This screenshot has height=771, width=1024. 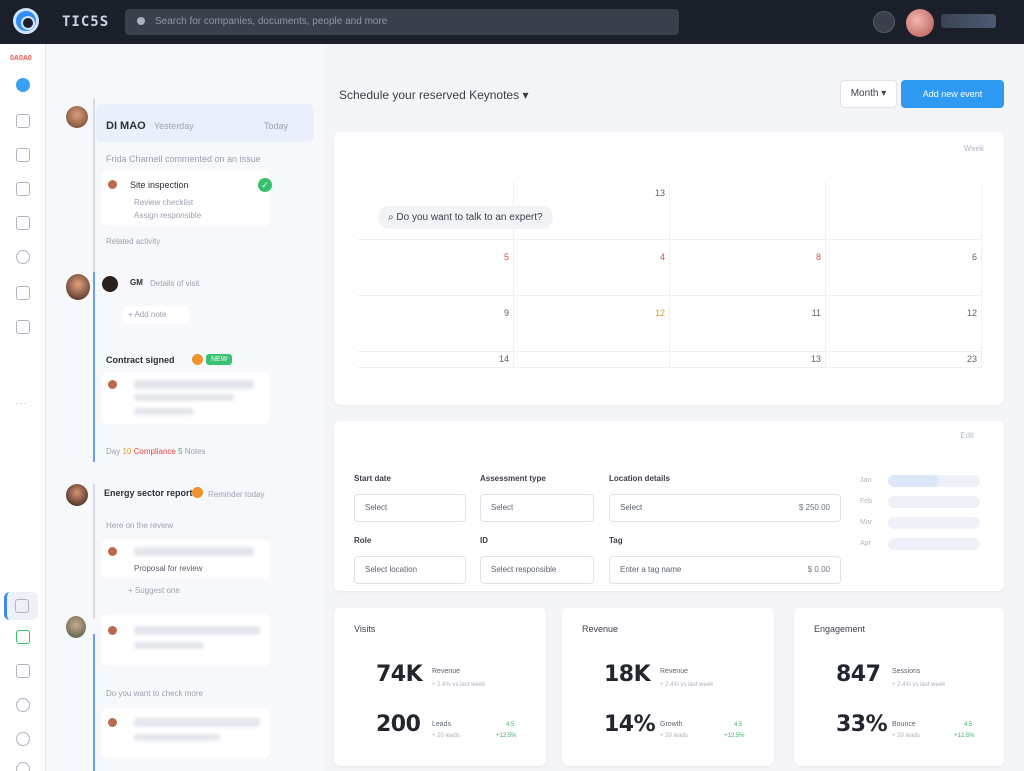 I want to click on stat-subcaption: + 20 leads, so click(x=446, y=736).